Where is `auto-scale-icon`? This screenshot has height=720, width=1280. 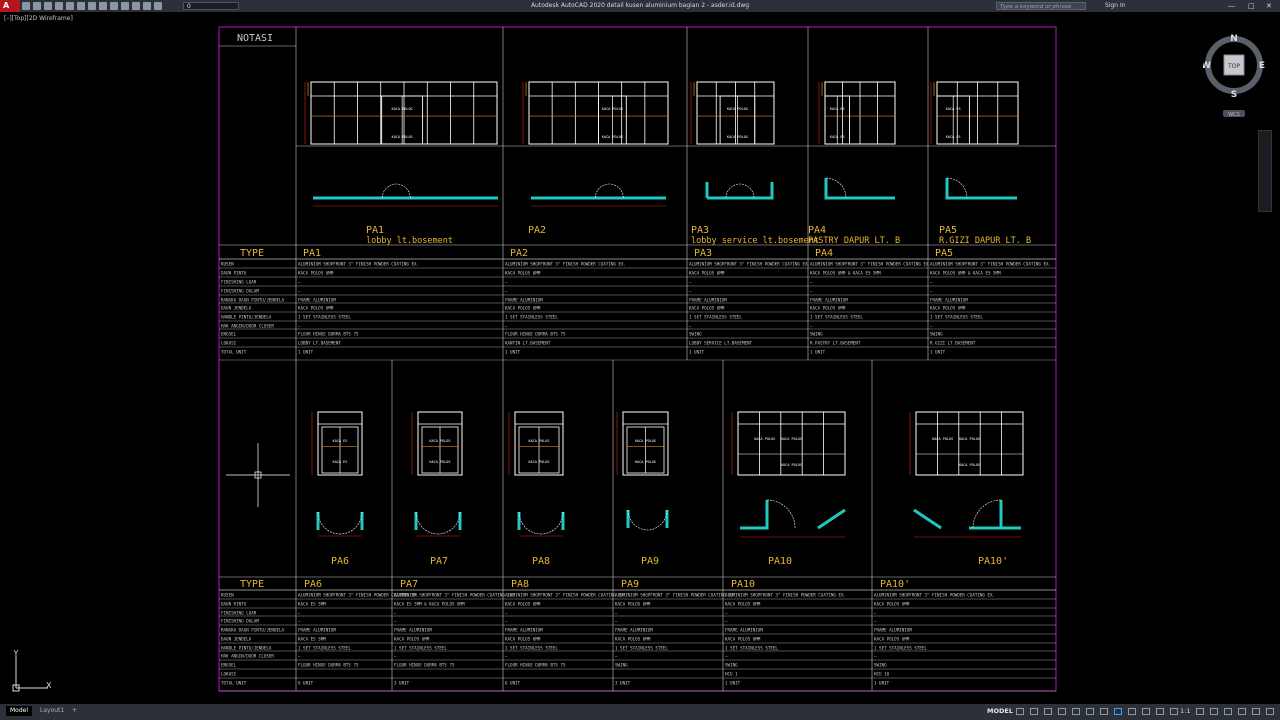
auto-scale-icon is located at coordinates (1174, 711).